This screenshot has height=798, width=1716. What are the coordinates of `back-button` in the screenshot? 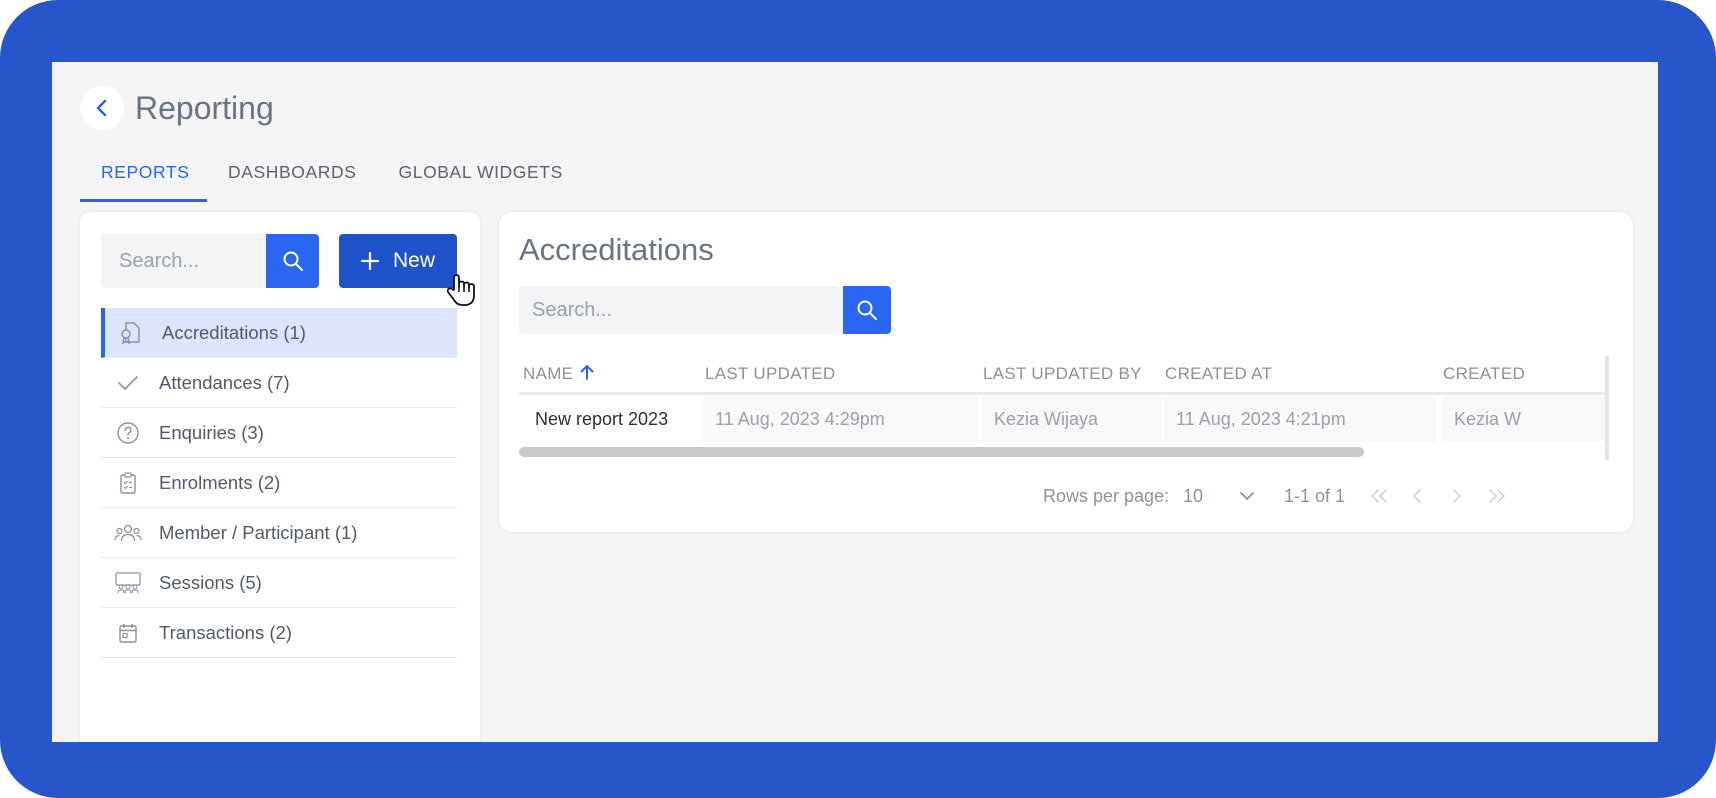 It's located at (102, 108).